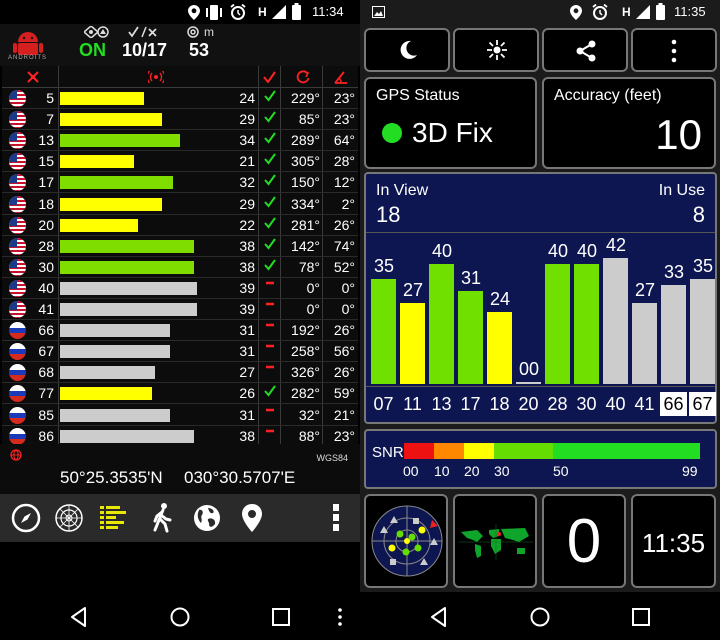 This screenshot has width=720, height=640. I want to click on satellite-prn: 41, so click(46, 309).